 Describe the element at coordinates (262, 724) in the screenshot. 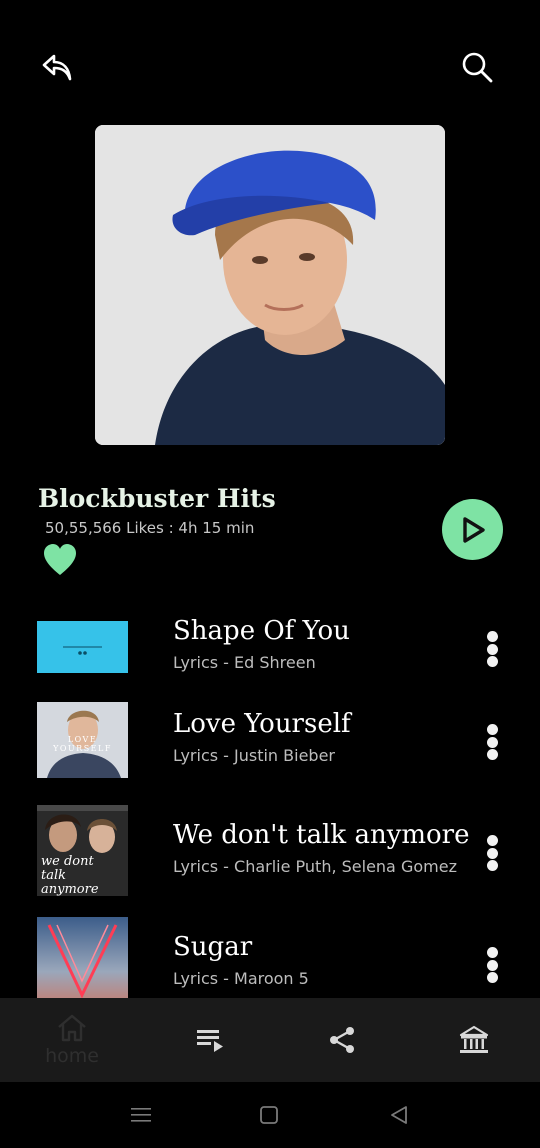

I see `song-title: Love Yourself` at that location.